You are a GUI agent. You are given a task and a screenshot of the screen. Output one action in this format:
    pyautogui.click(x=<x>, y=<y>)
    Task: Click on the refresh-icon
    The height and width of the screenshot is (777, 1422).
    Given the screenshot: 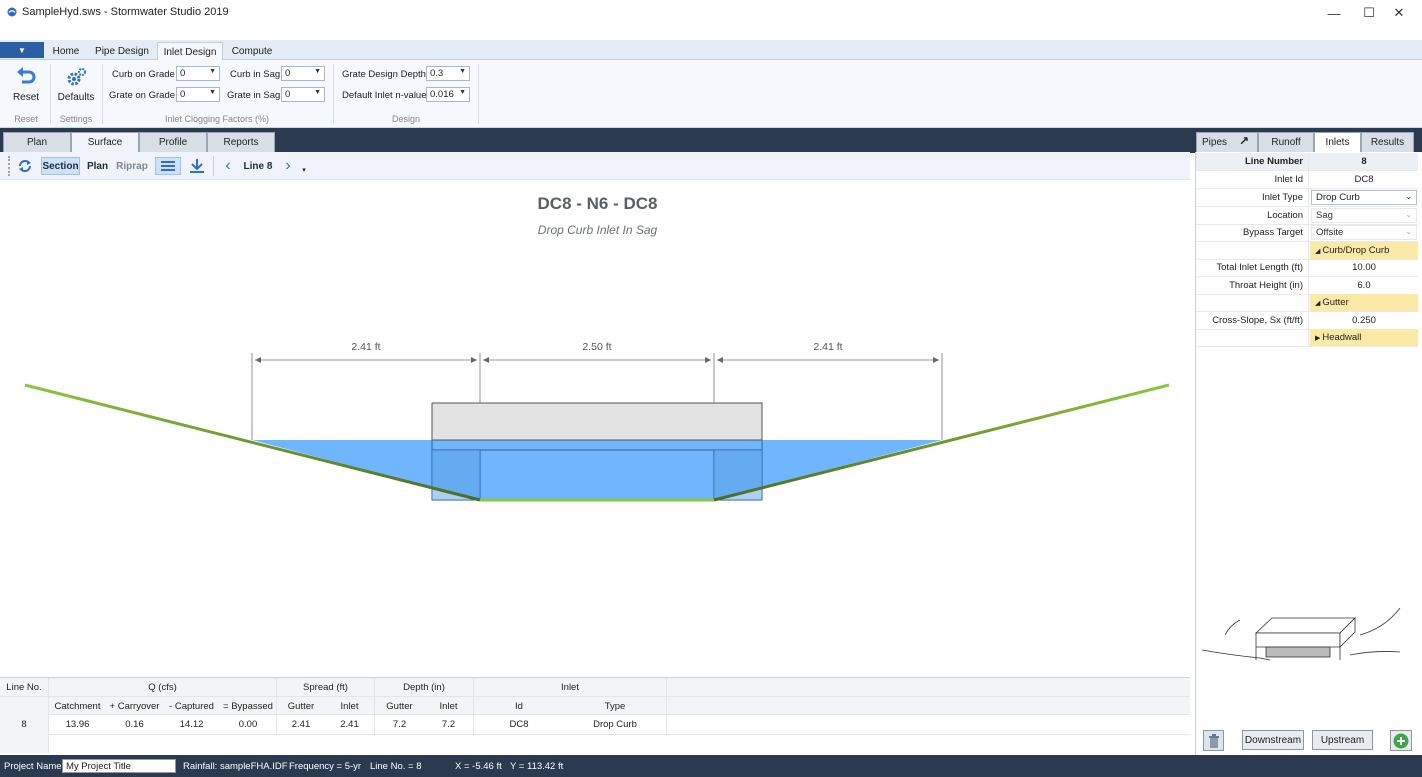 What is the action you would take?
    pyautogui.click(x=25, y=166)
    